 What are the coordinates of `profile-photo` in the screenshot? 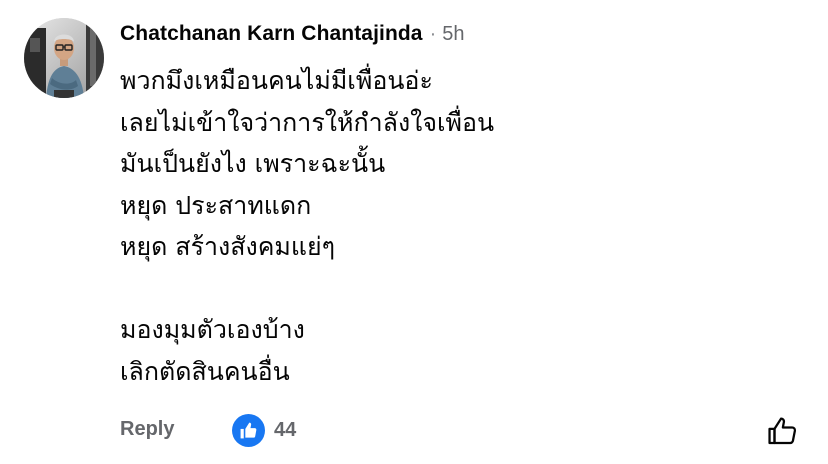 It's located at (64, 58).